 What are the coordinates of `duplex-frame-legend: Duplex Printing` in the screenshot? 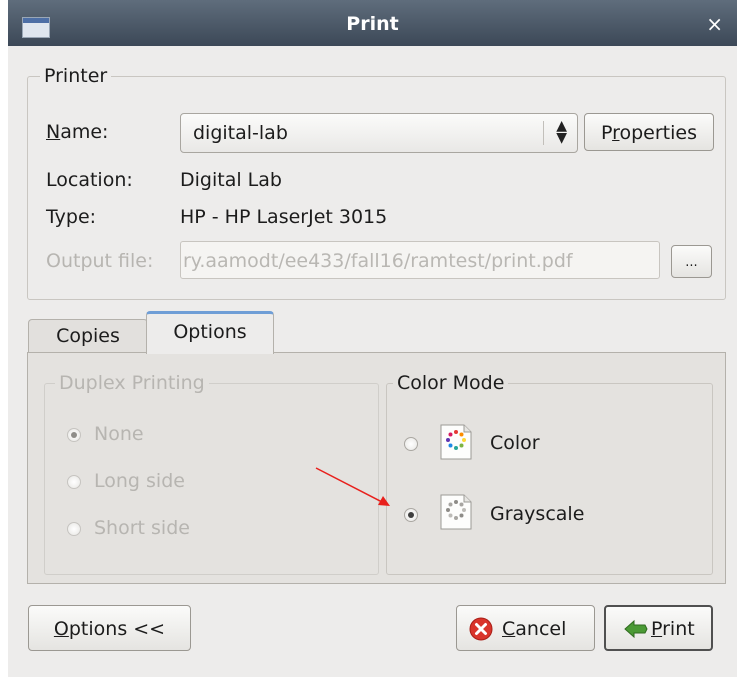 It's located at (132, 383).